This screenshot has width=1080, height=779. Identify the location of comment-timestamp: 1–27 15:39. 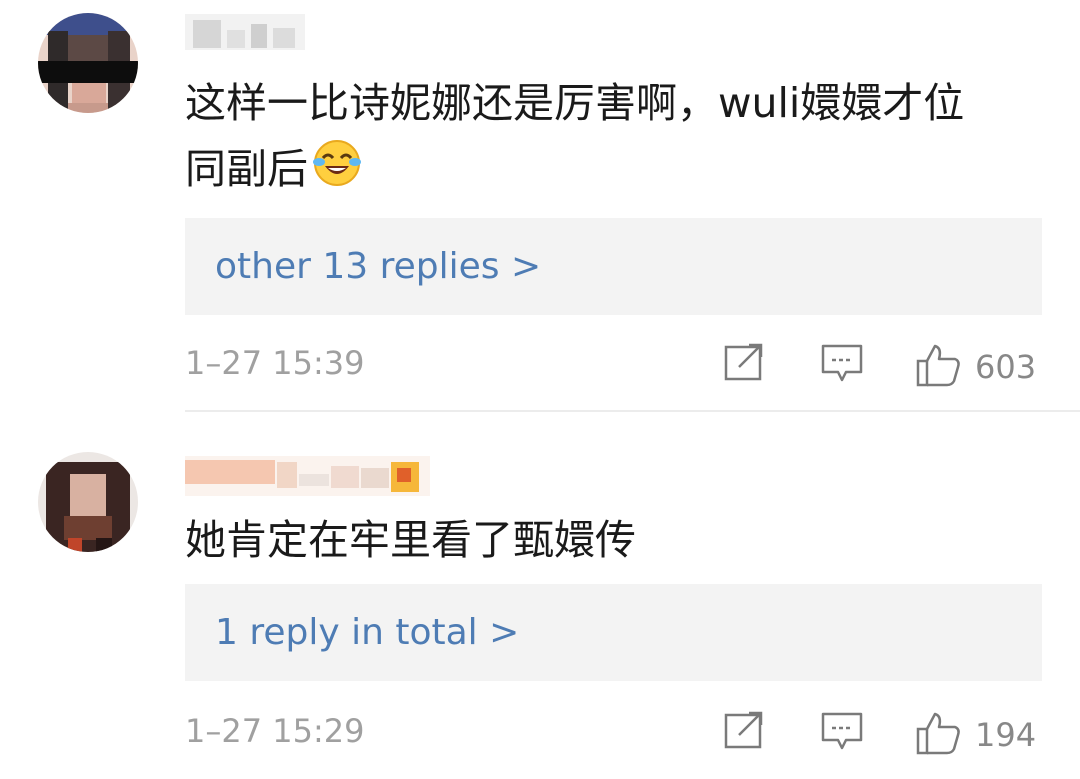
(275, 363).